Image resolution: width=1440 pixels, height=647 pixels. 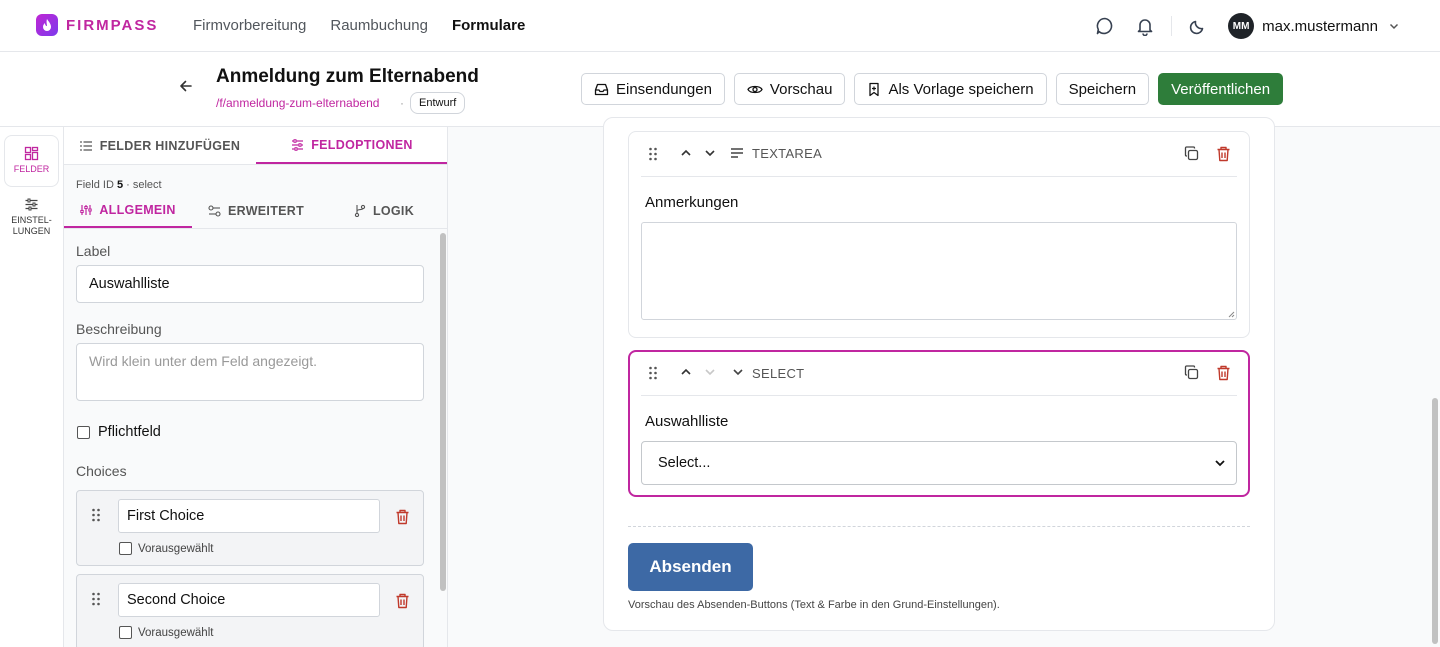 What do you see at coordinates (801, 89) in the screenshot?
I see `preview-label: Vorschau` at bounding box center [801, 89].